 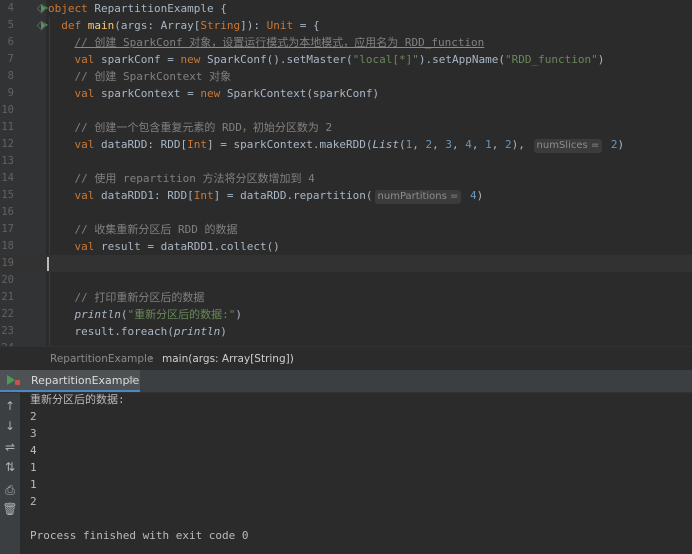 What do you see at coordinates (470, 195) in the screenshot?
I see `code-token: 4` at bounding box center [470, 195].